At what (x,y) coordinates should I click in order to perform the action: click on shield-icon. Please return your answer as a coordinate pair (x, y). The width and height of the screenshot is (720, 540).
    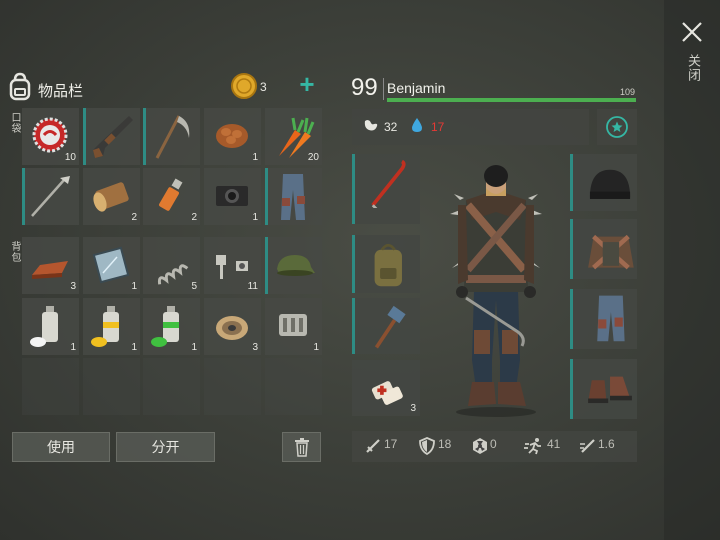
    Looking at the image, I should click on (427, 448).